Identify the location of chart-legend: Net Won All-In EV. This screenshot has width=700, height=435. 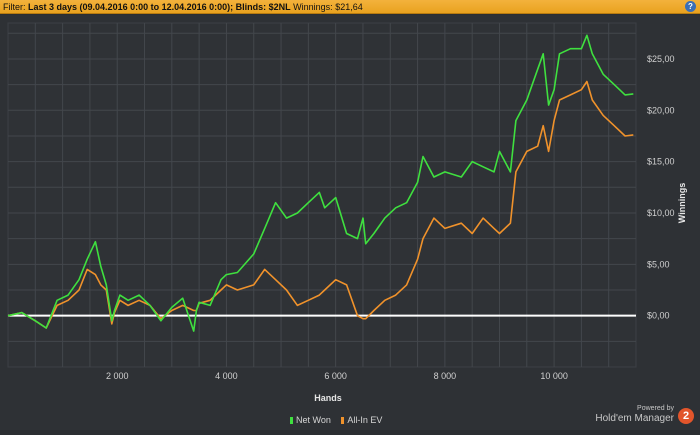
(340, 420).